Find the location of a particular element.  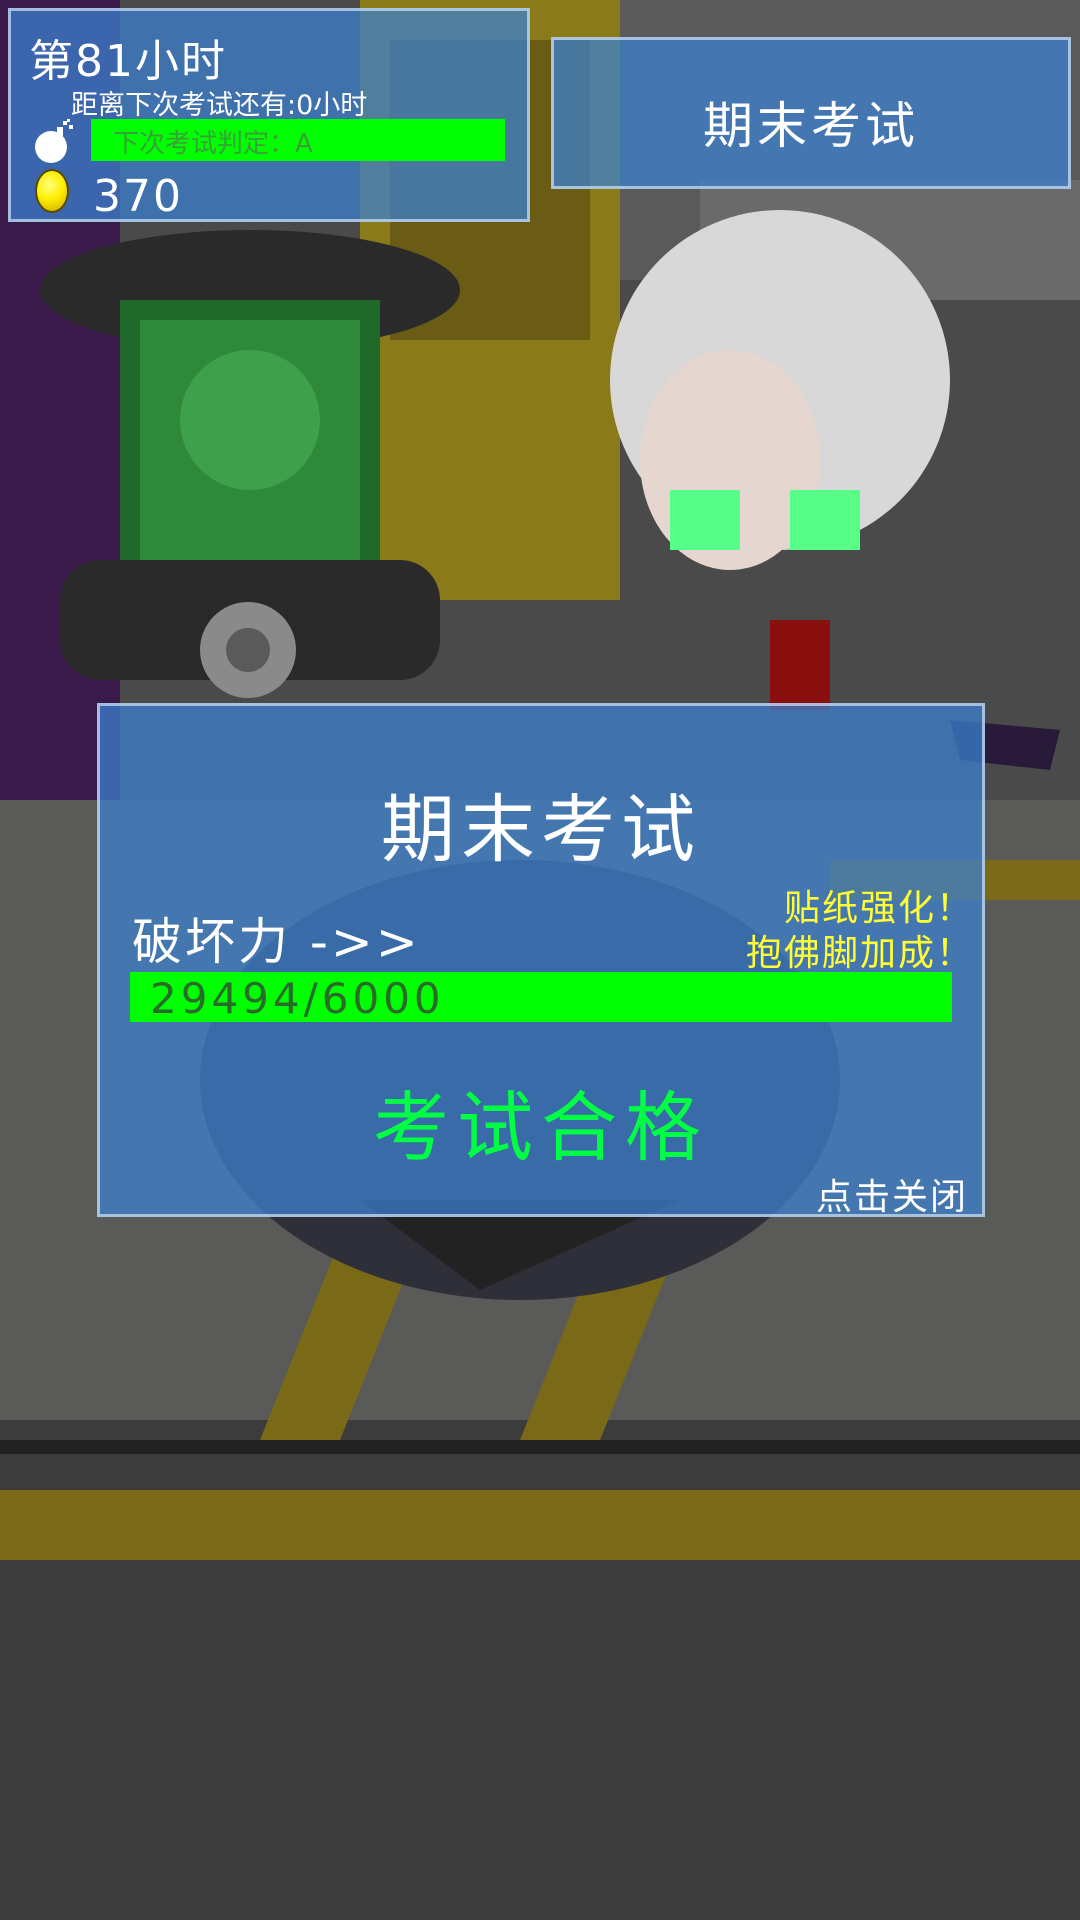

coin-count: 370 is located at coordinates (138, 196).